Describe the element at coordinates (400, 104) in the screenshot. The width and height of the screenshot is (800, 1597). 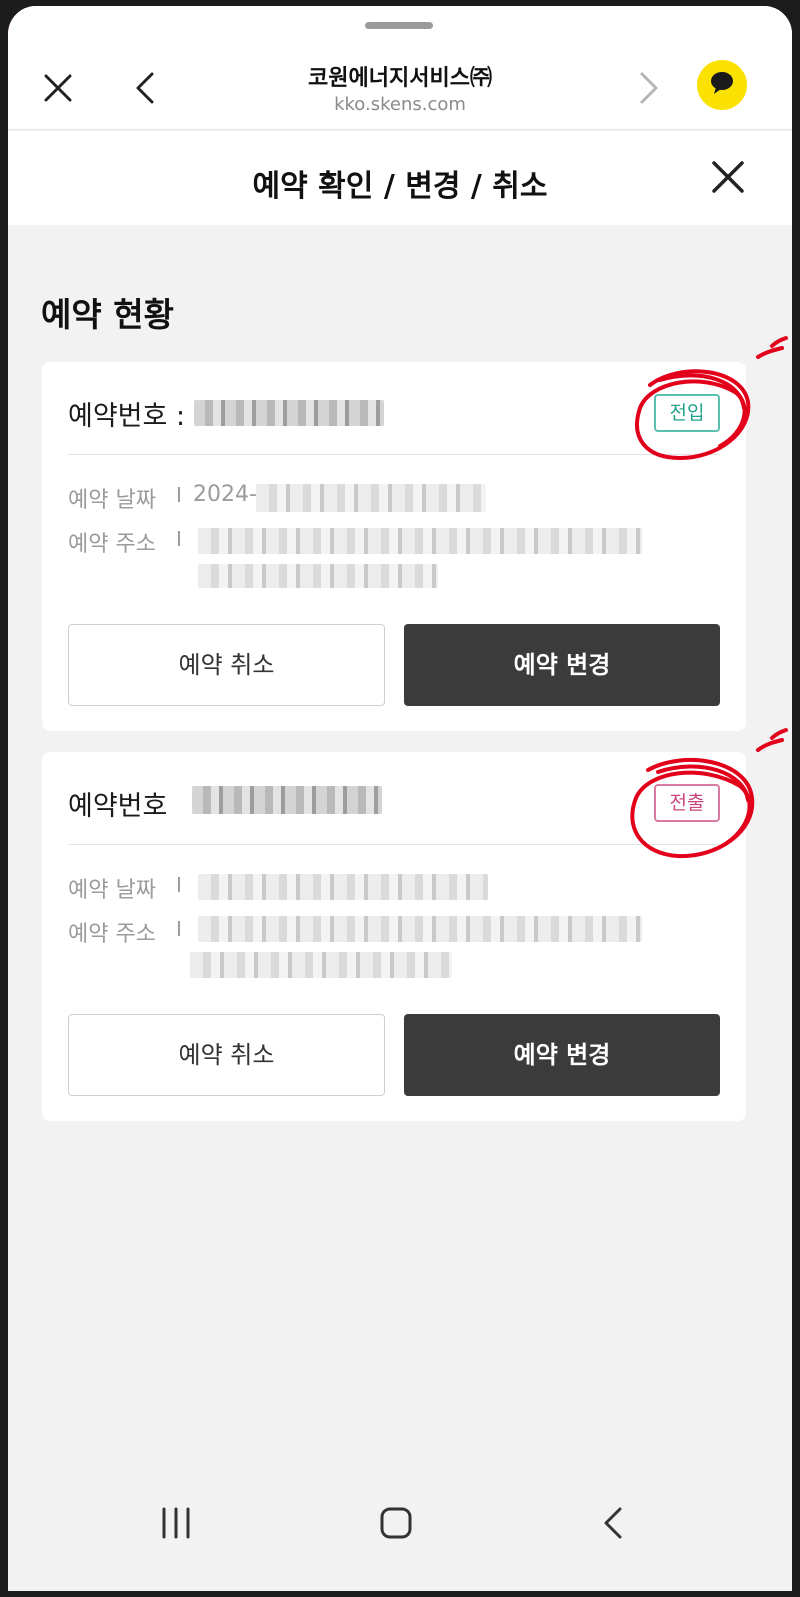
I see `site-url: kko.skens.com` at that location.